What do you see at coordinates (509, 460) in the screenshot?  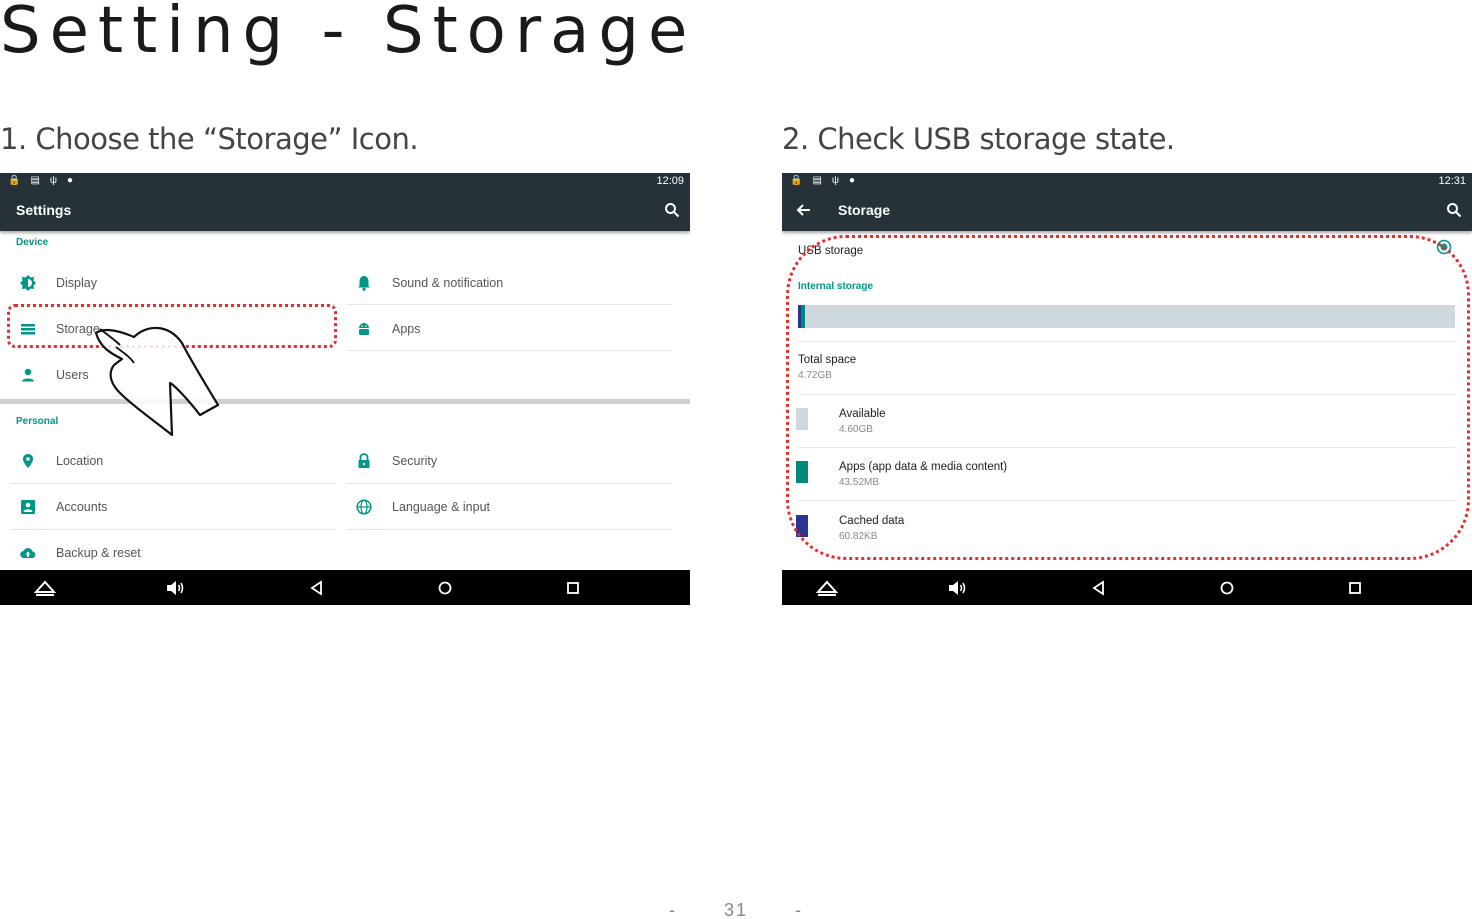 I see `settings-item-security: Security` at bounding box center [509, 460].